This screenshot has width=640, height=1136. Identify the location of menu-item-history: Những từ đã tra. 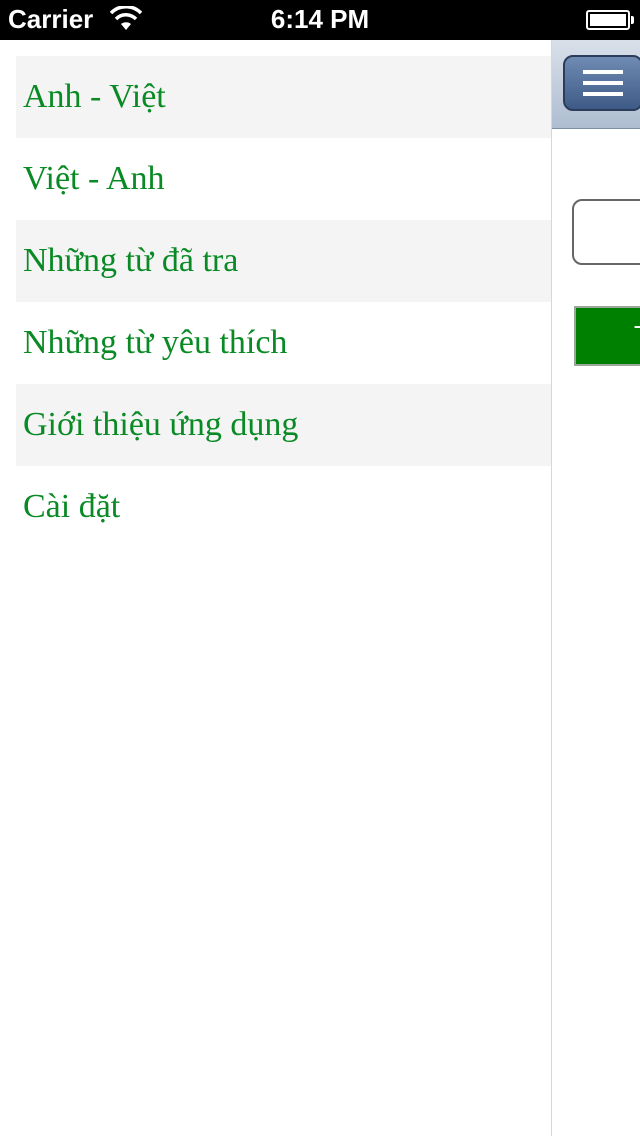
(283, 261).